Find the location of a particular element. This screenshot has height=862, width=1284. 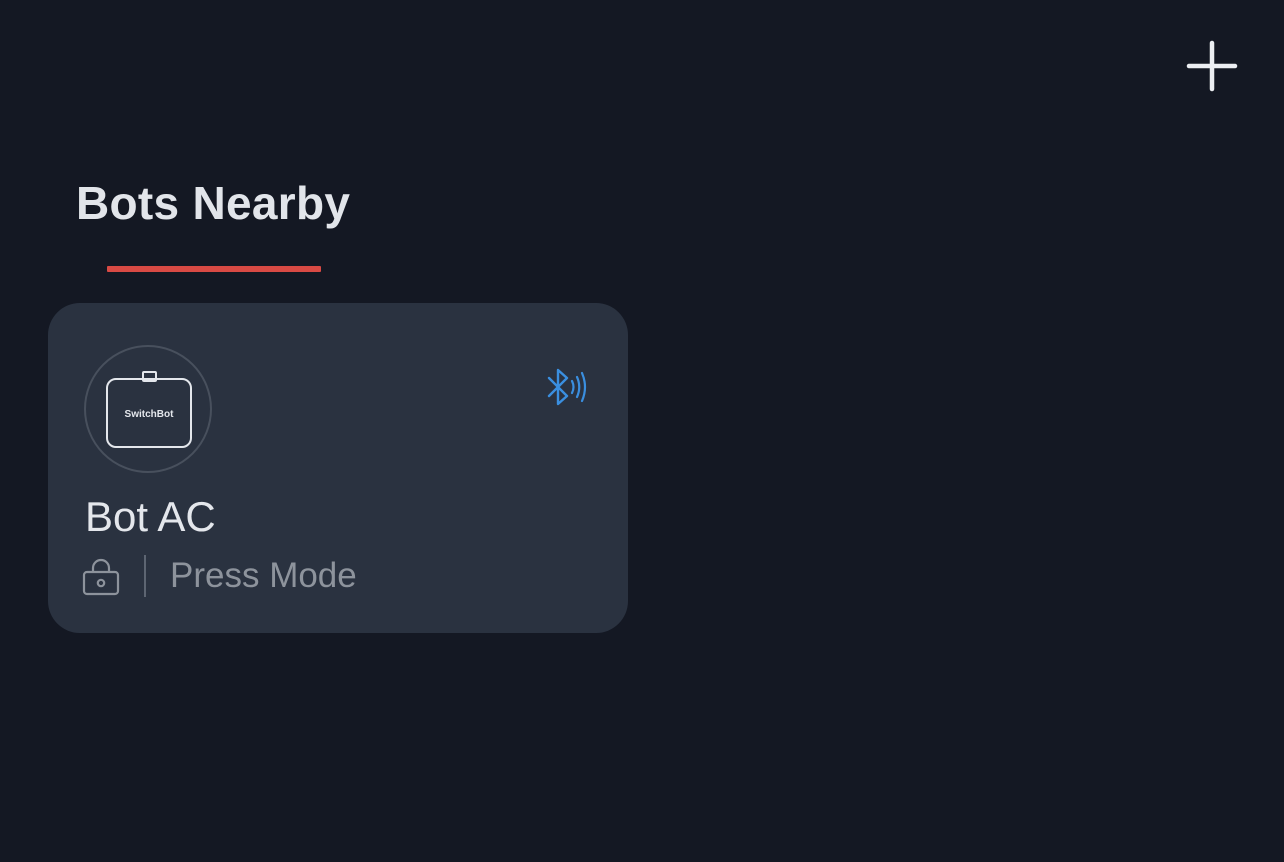

device-name: Bot AC is located at coordinates (150, 516).